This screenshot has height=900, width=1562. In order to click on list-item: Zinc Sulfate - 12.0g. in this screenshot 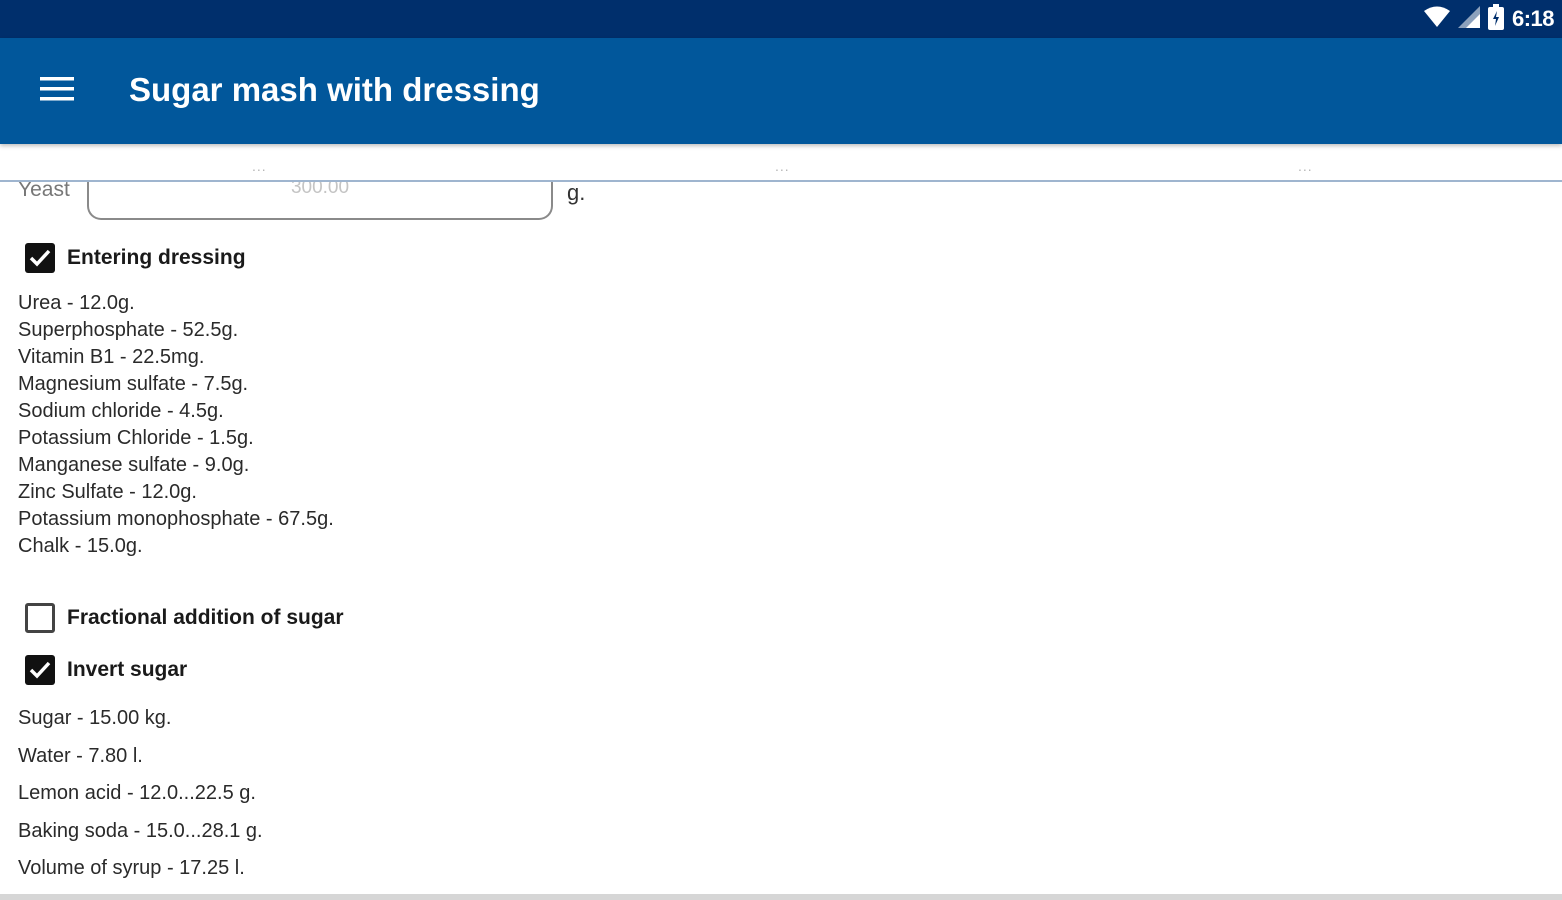, I will do `click(107, 492)`.